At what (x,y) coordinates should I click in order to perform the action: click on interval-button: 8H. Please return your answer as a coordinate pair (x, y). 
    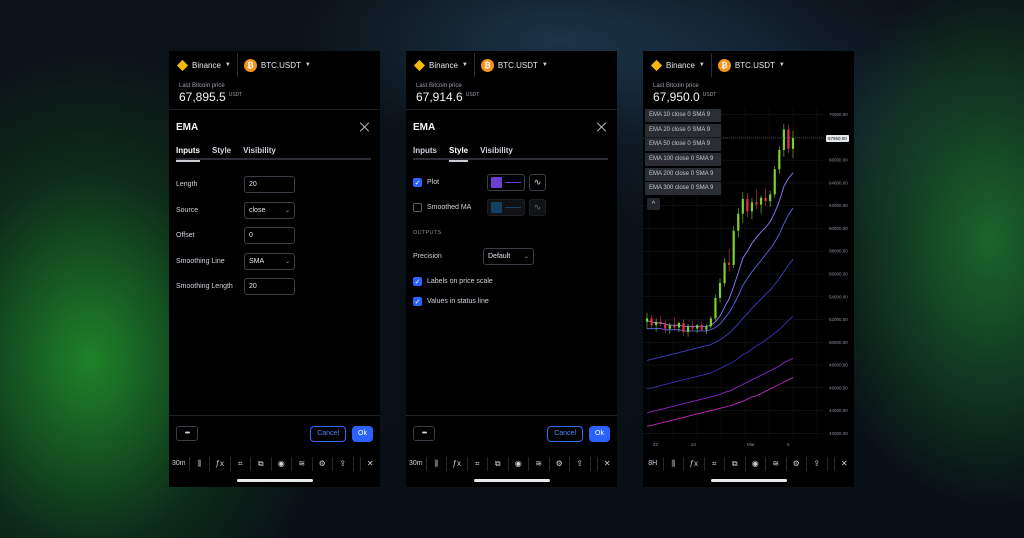
    Looking at the image, I should click on (653, 464).